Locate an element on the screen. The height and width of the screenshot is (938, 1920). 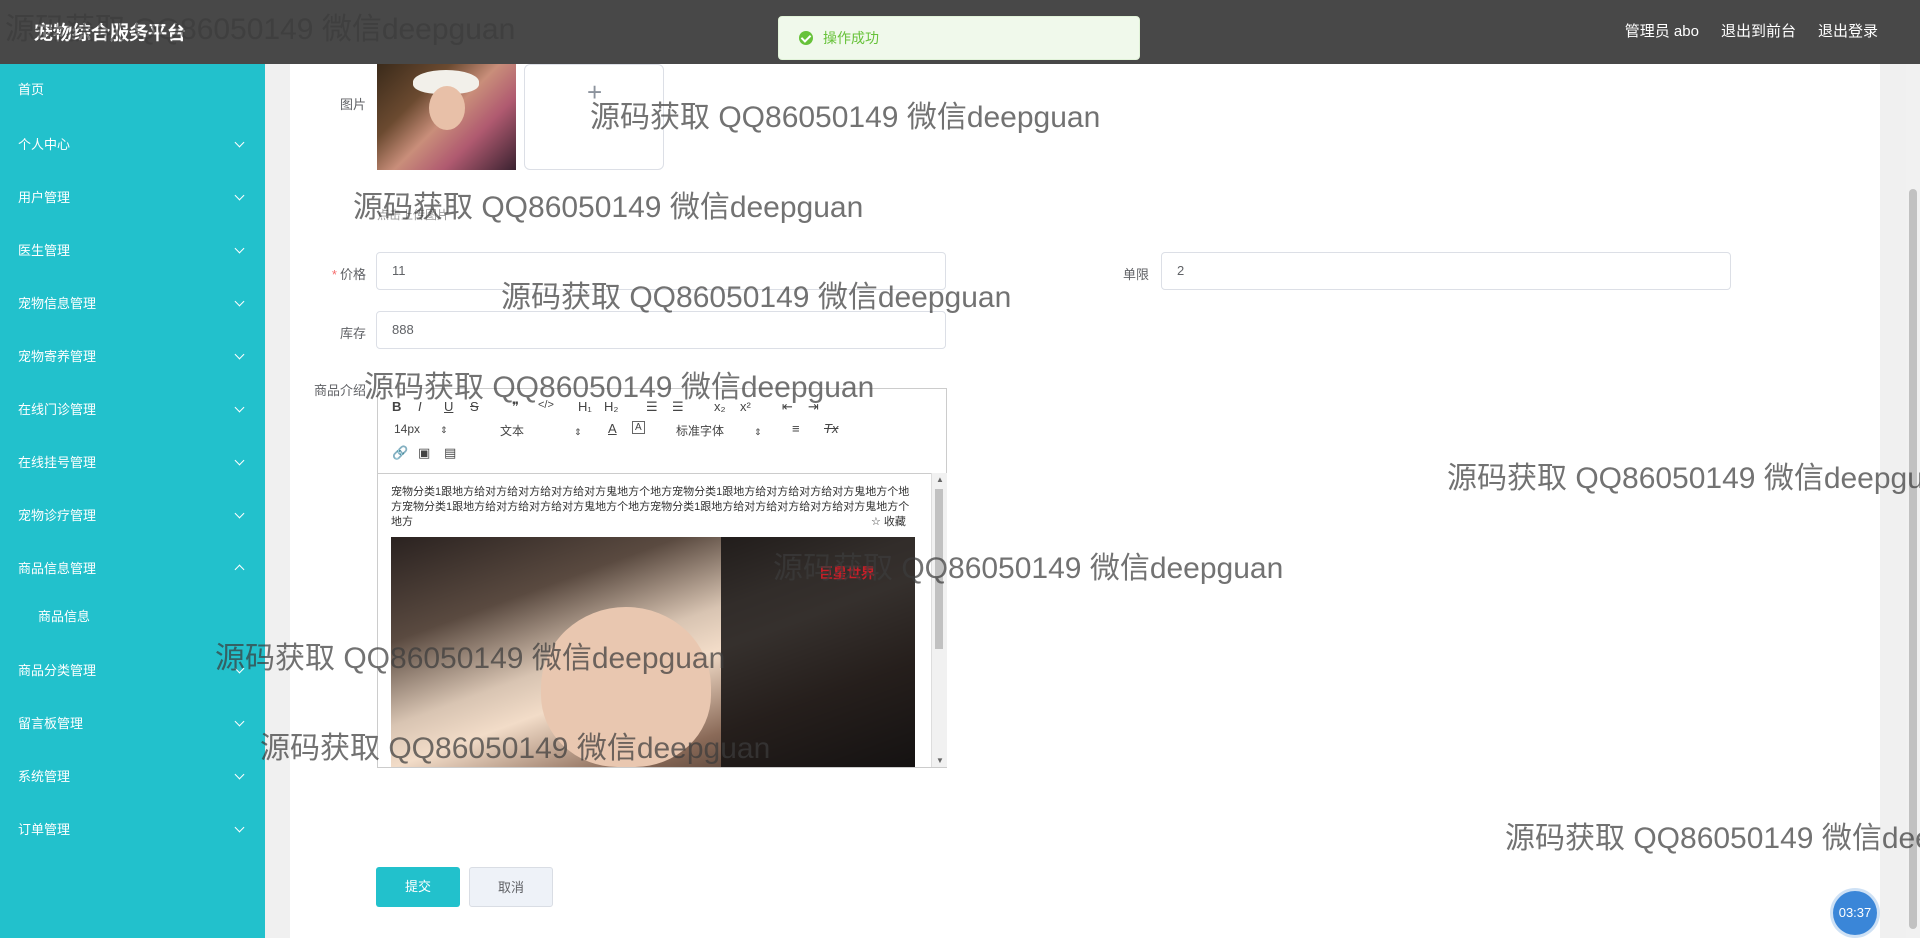
text-color-button: A is located at coordinates (612, 428).